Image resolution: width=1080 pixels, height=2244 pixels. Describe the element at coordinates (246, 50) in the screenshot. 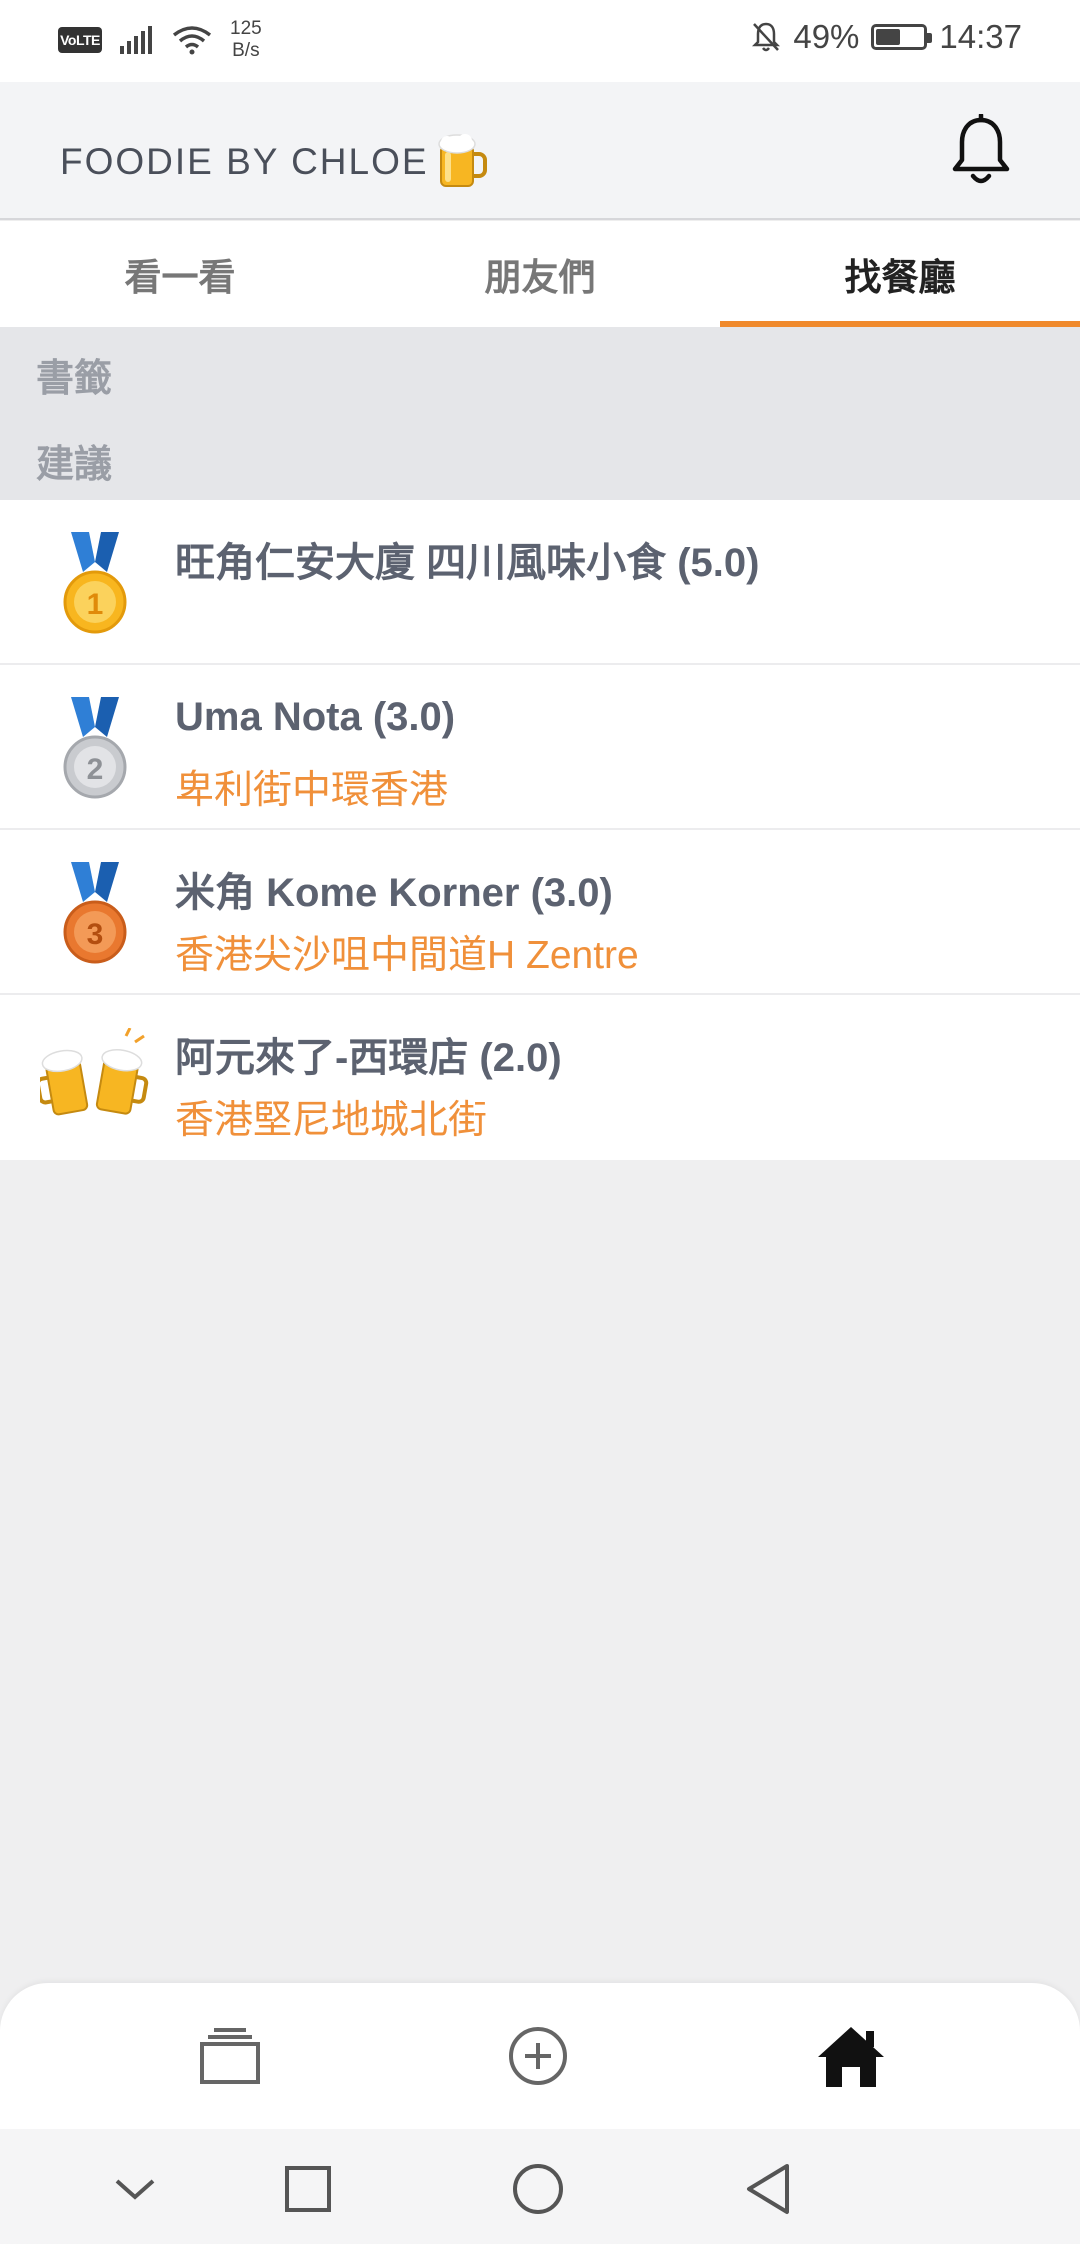

I see `net-speed-unit: B/s` at that location.